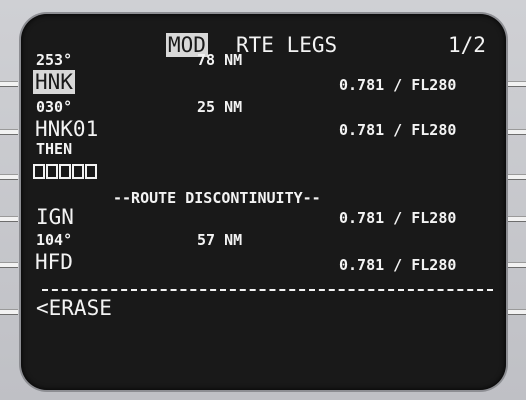 The height and width of the screenshot is (400, 526). What do you see at coordinates (397, 130) in the screenshot?
I see `leg-2-speed-alt: 0.781 / FL280` at bounding box center [397, 130].